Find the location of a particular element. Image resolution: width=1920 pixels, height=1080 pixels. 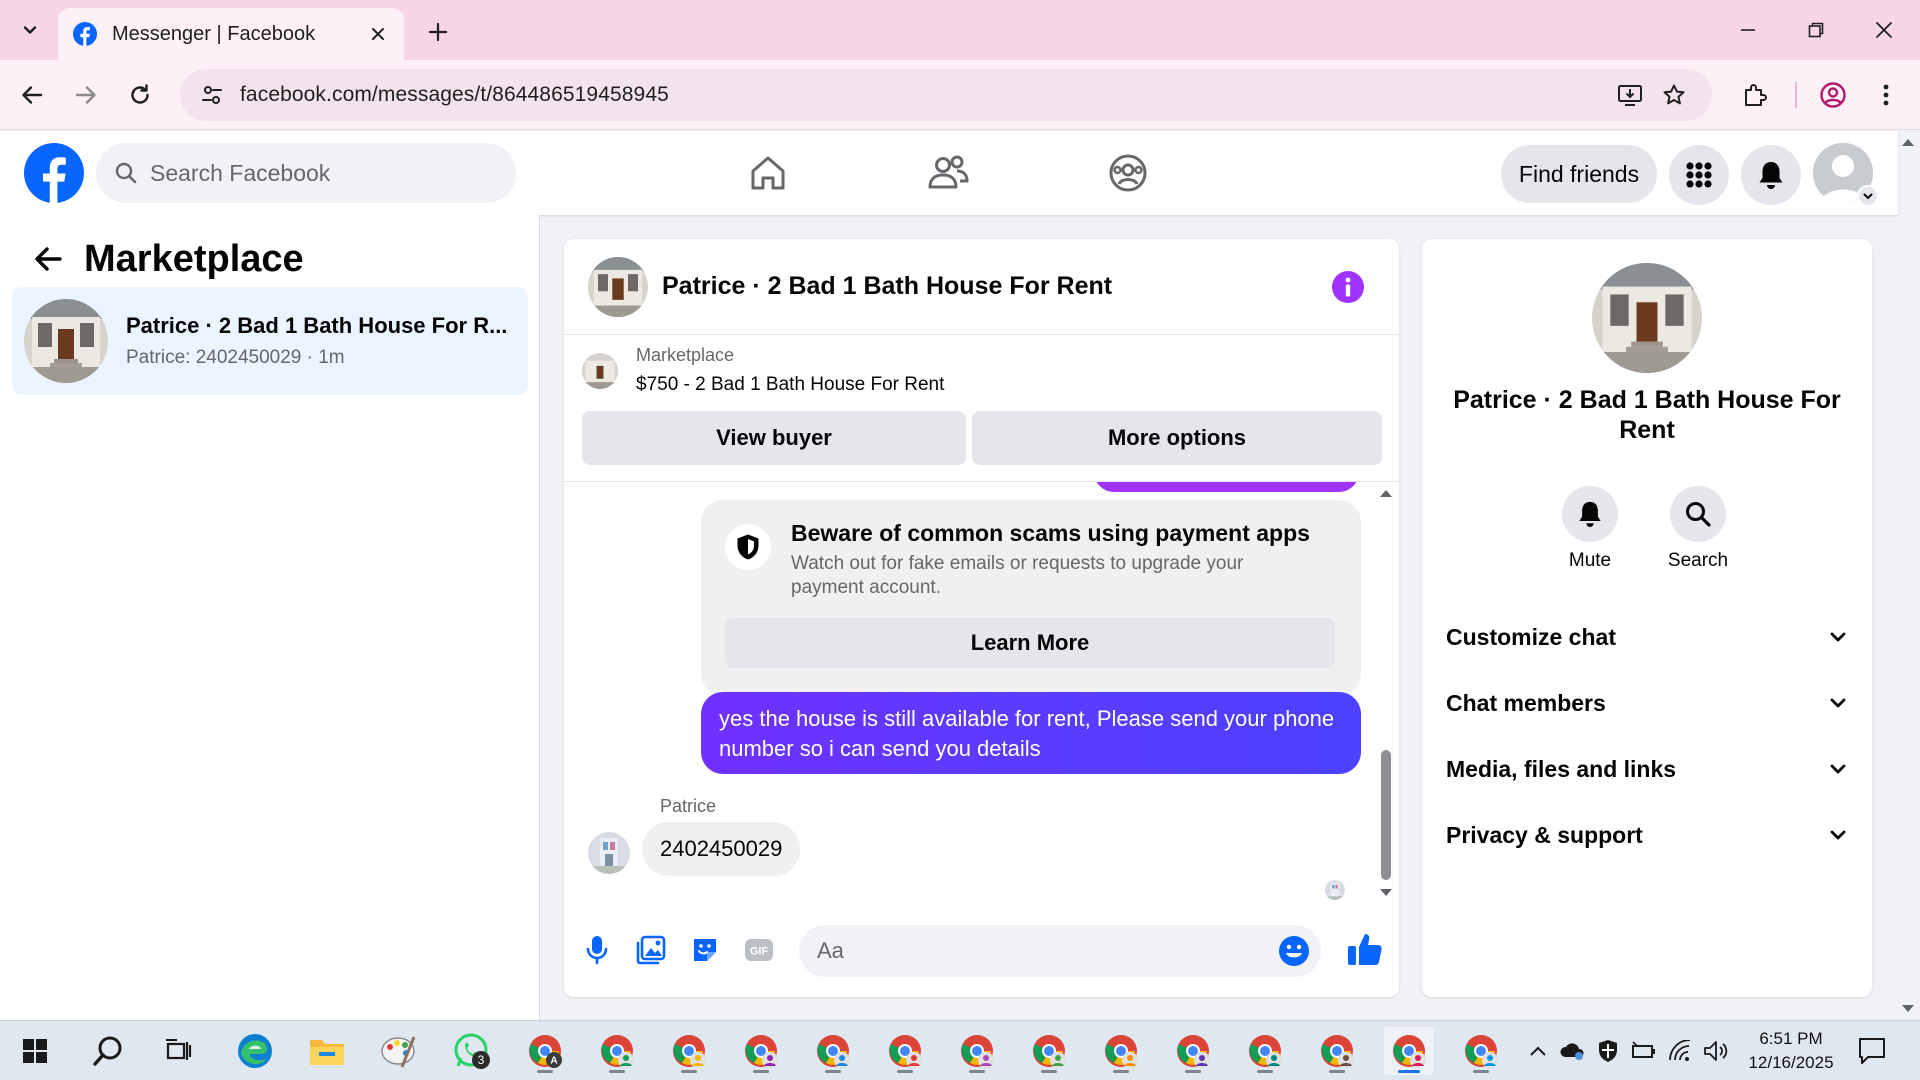

extensions-icon is located at coordinates (1754, 95).